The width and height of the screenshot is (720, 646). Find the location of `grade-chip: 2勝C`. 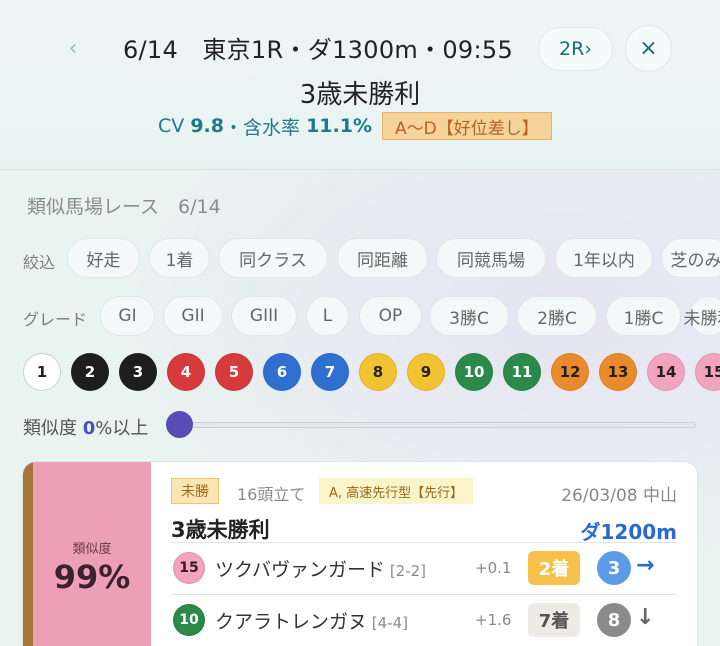

grade-chip: 2勝C is located at coordinates (557, 316).